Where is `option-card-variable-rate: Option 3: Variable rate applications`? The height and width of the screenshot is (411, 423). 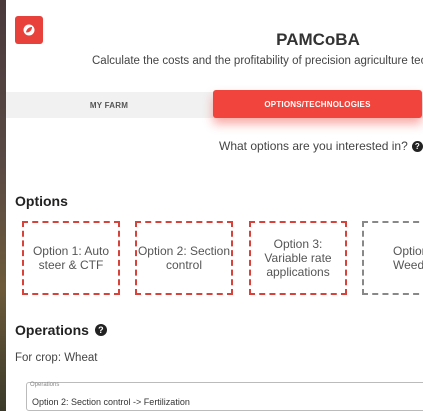
option-card-variable-rate: Option 3: Variable rate applications is located at coordinates (298, 258).